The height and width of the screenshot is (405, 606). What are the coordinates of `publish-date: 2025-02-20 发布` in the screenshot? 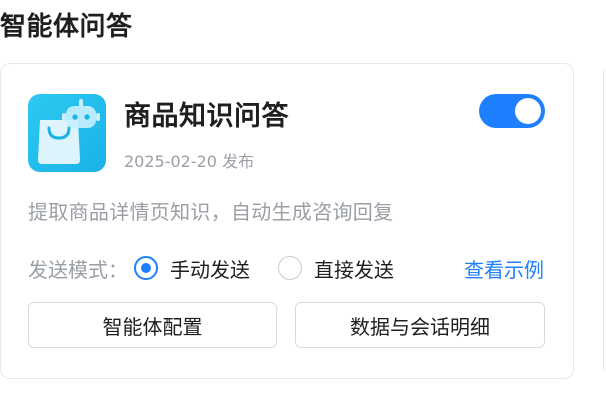 It's located at (189, 161).